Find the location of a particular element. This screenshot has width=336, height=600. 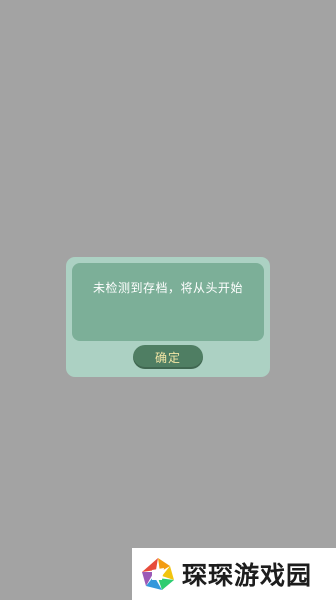

brand-name: 琛琛游戏园 is located at coordinates (247, 575).